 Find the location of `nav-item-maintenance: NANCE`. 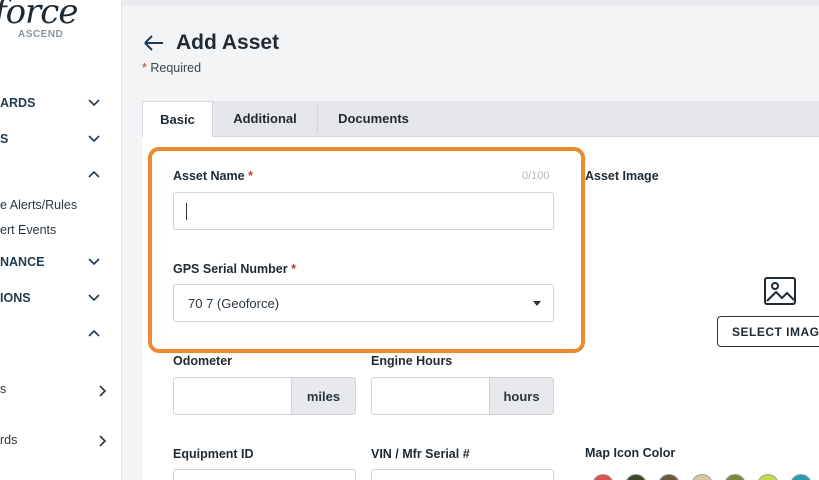

nav-item-maintenance: NANCE is located at coordinates (55, 263).